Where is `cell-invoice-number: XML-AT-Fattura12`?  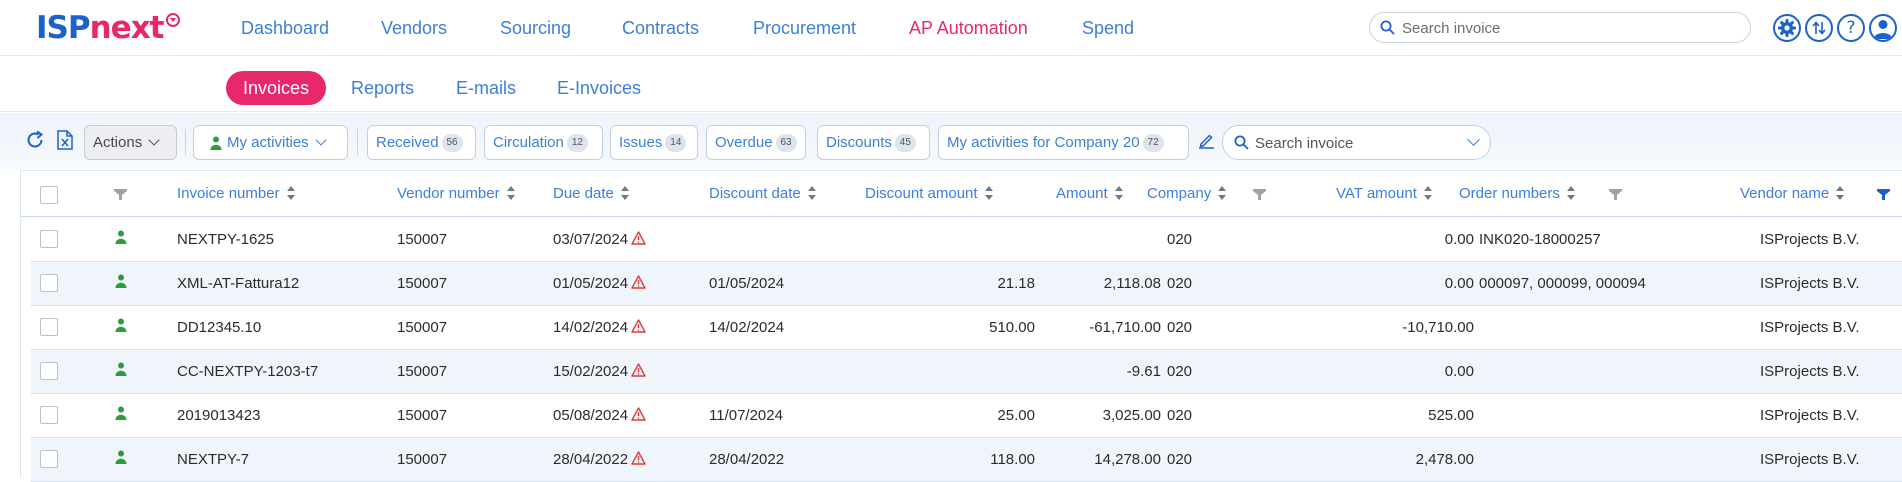 cell-invoice-number: XML-AT-Fattura12 is located at coordinates (238, 284).